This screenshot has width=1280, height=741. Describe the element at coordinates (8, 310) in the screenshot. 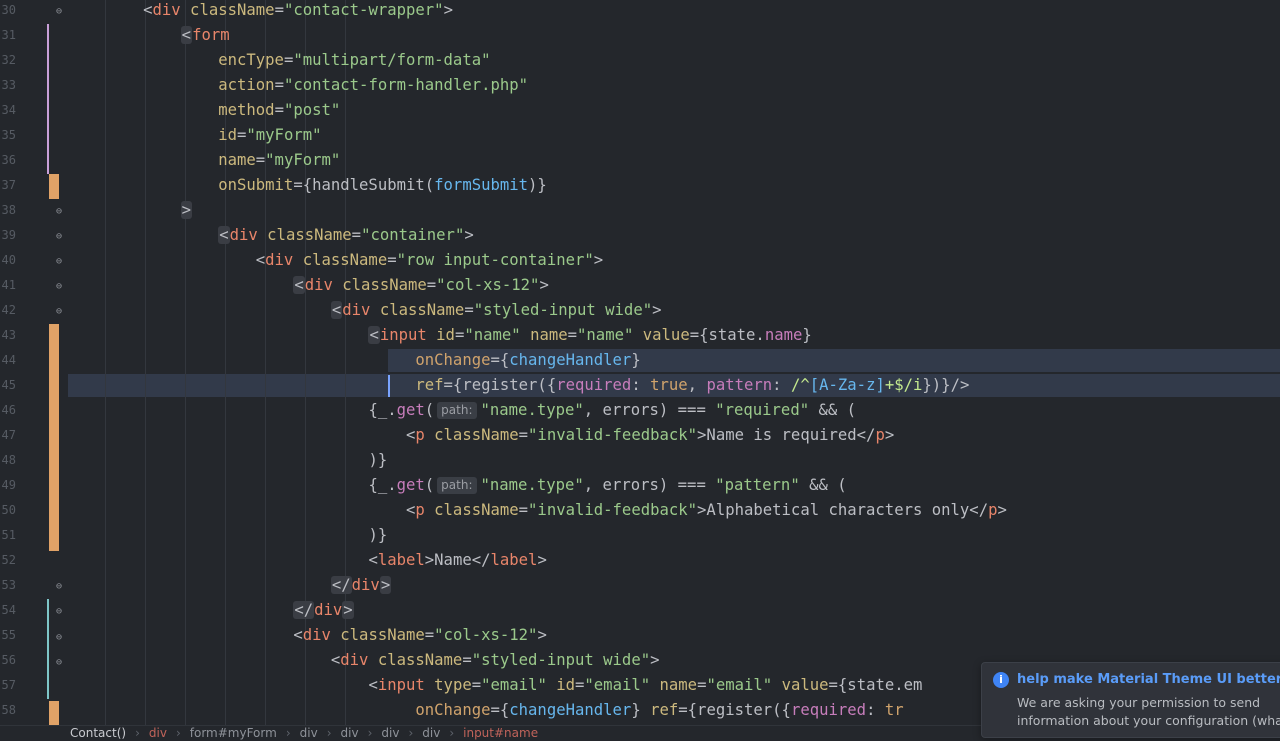

I see `line-number: 42` at that location.